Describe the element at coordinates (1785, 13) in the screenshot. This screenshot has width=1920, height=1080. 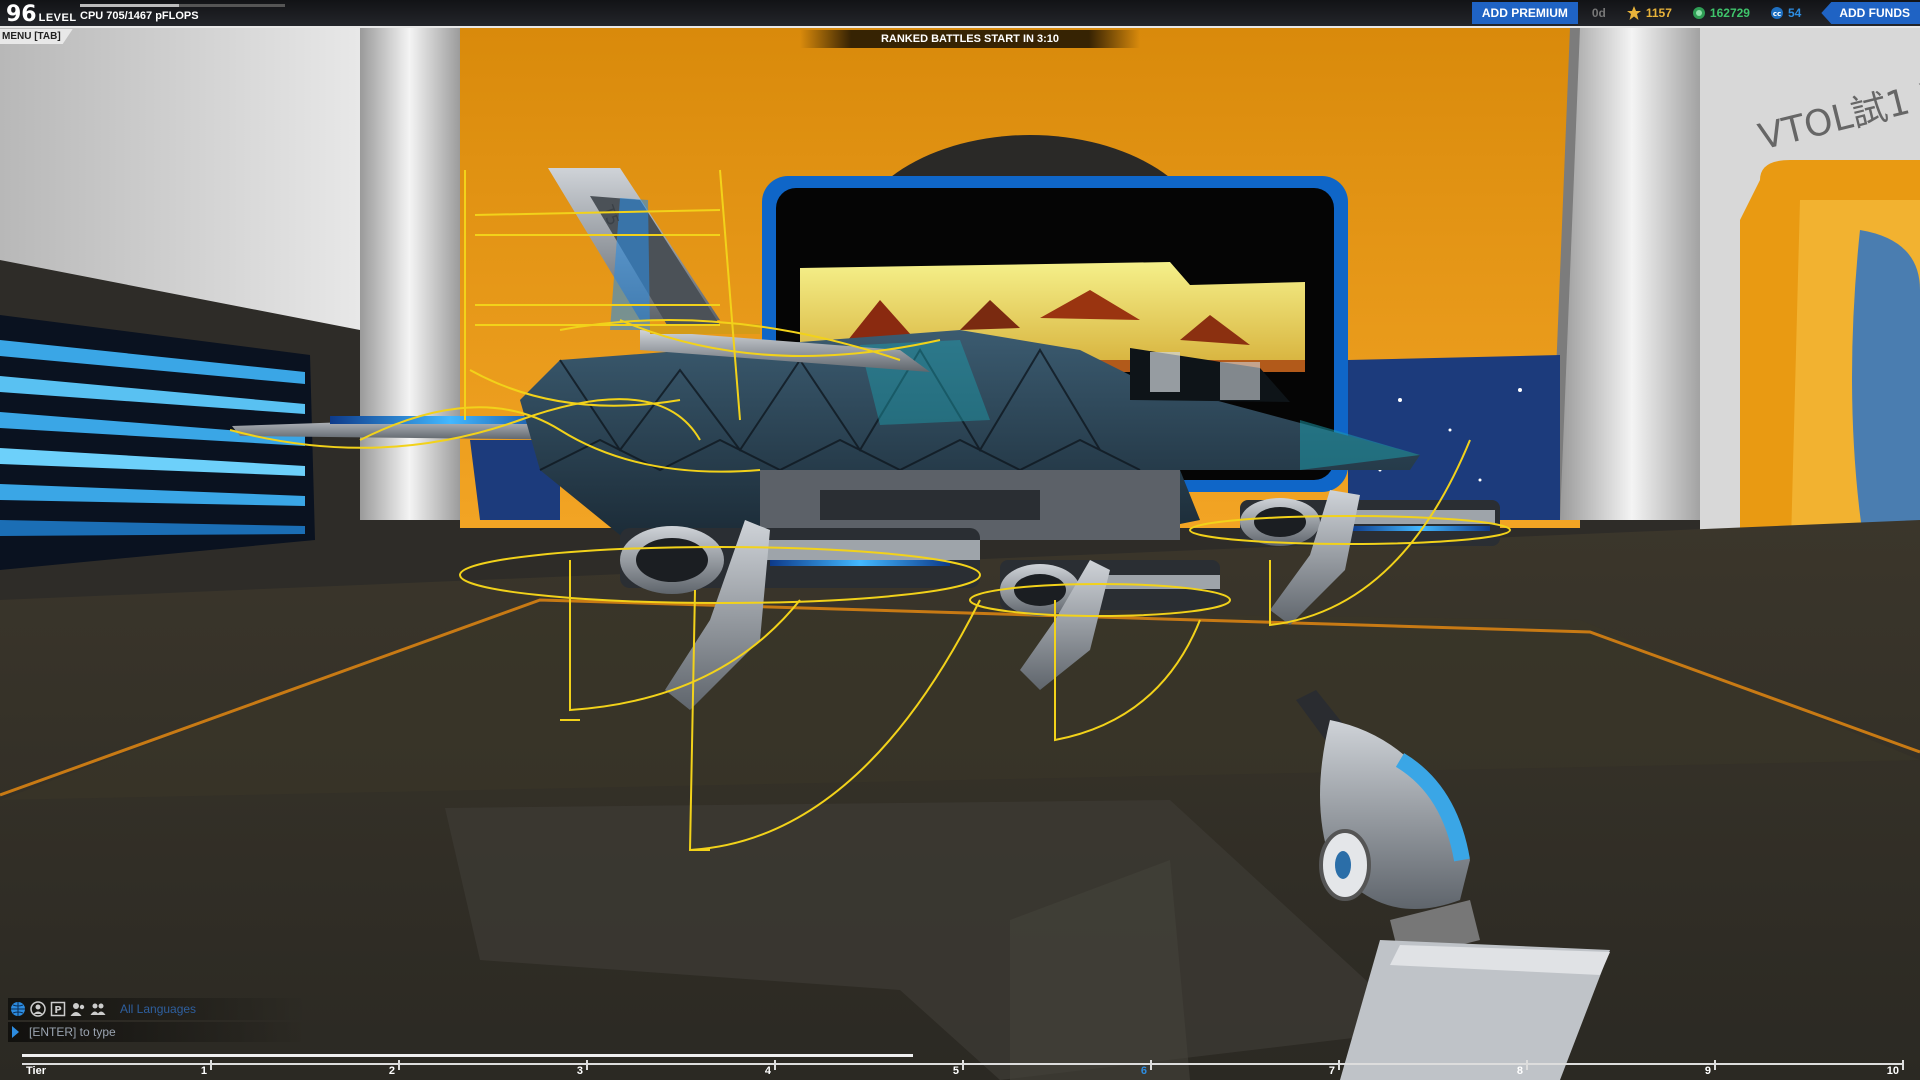
I see `cosmetic-credits: cc 54` at that location.